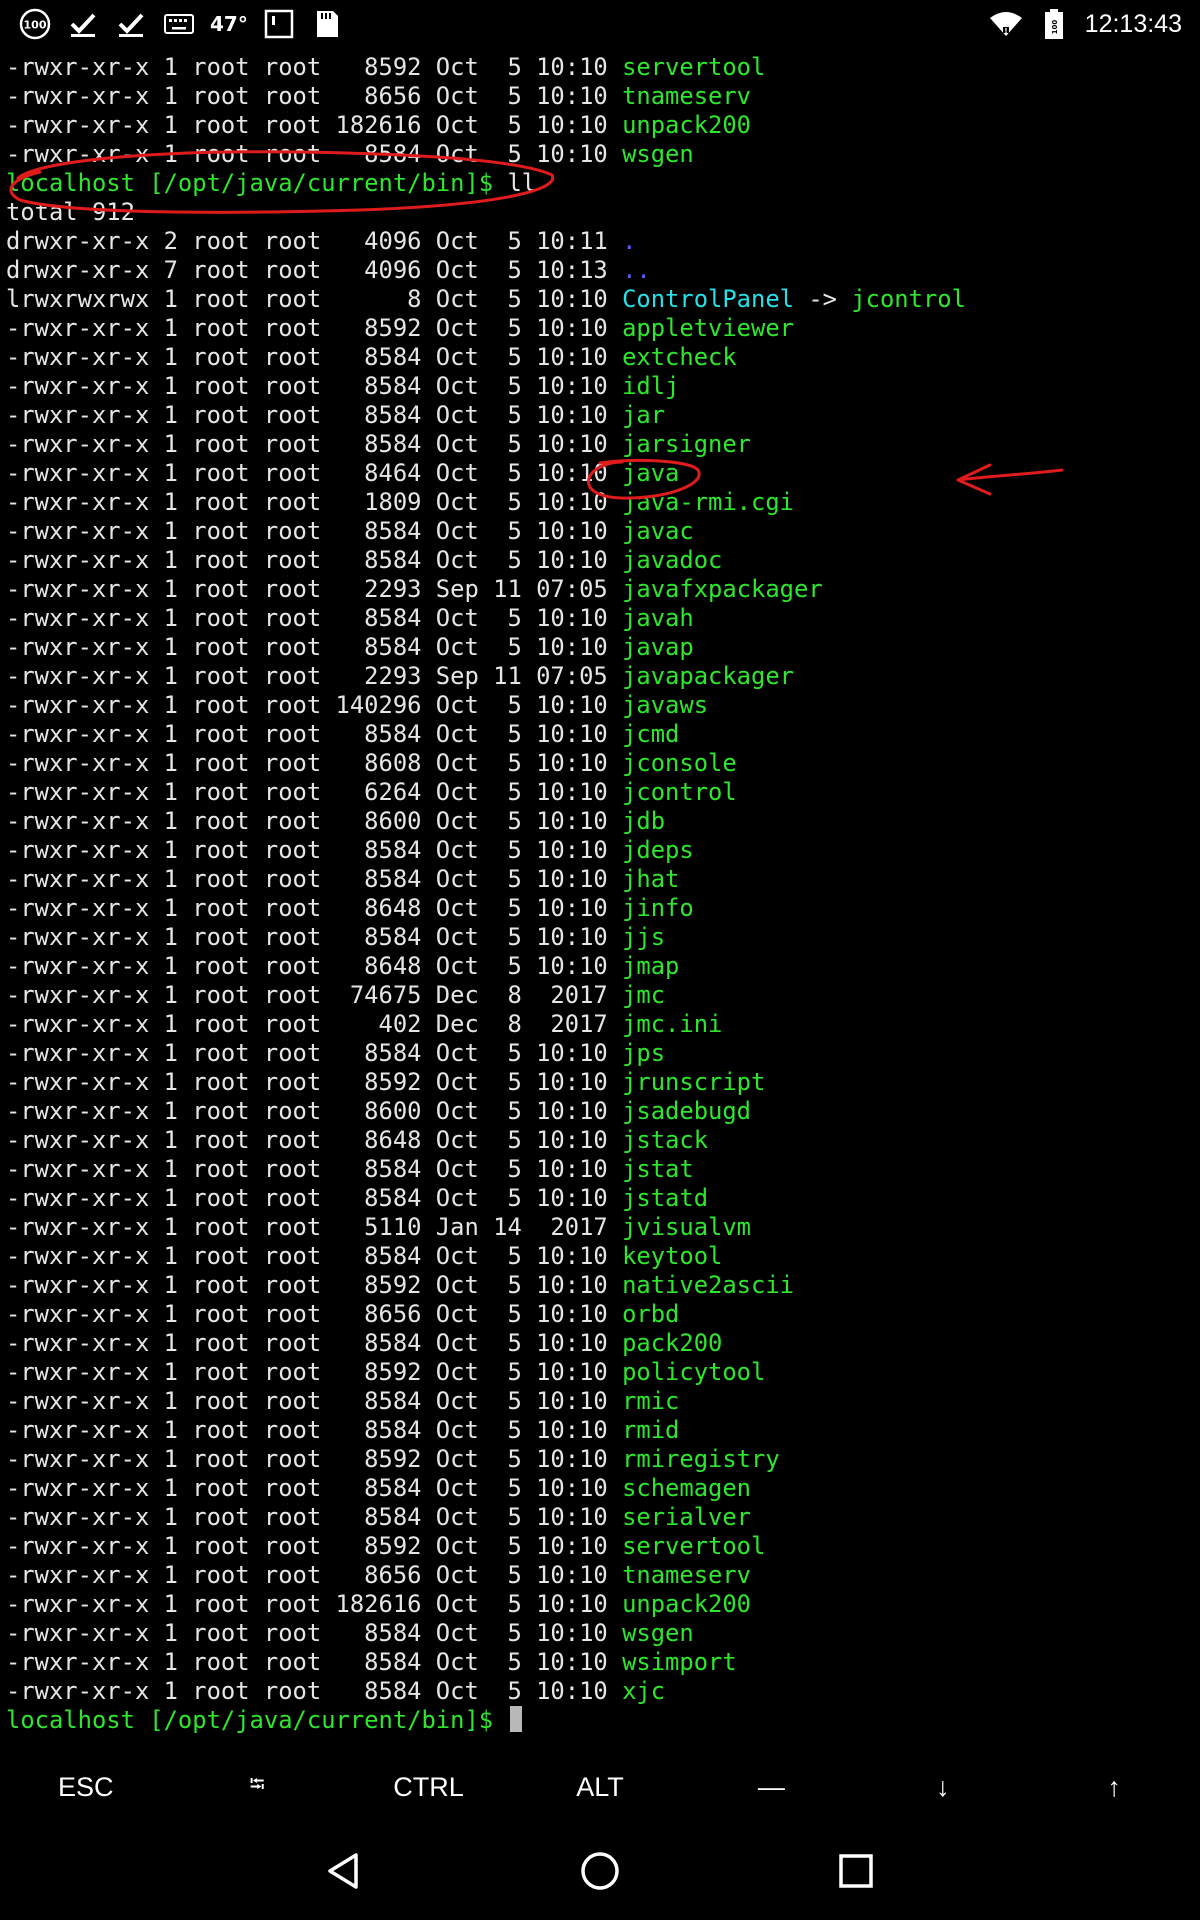 The height and width of the screenshot is (1920, 1200). What do you see at coordinates (1114, 1787) in the screenshot?
I see `arrow-up-key: ↑` at bounding box center [1114, 1787].